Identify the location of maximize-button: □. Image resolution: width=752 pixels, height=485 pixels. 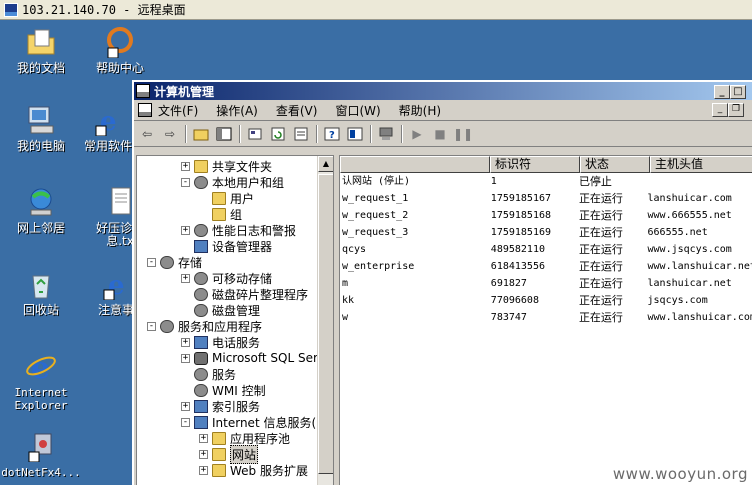
(738, 92).